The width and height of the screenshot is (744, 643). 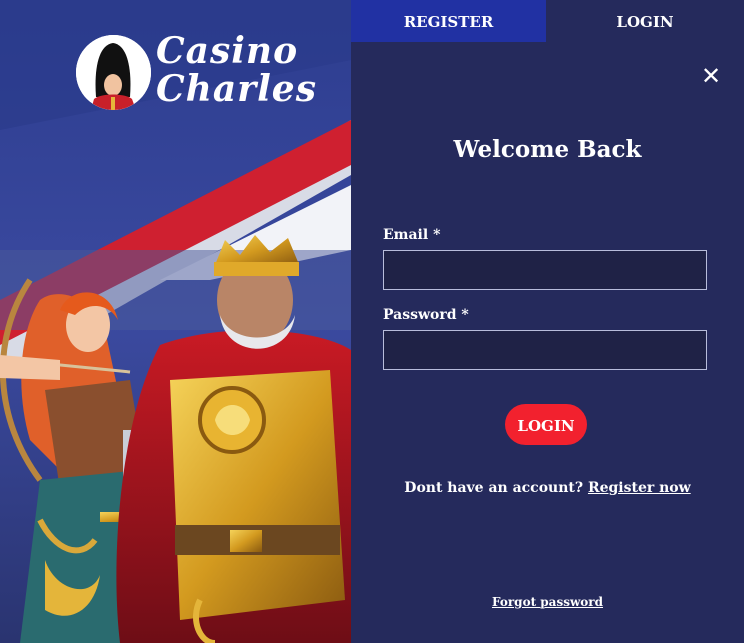 I want to click on register-now-link: Register now, so click(x=639, y=488).